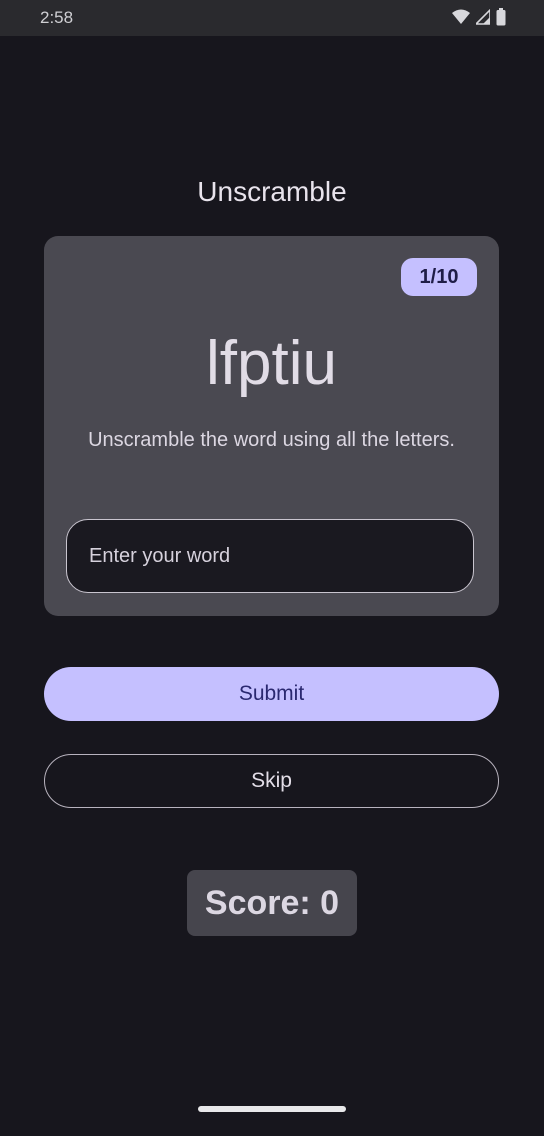 This screenshot has height=1136, width=544. What do you see at coordinates (272, 1109) in the screenshot?
I see `gesture-nav-handle` at bounding box center [272, 1109].